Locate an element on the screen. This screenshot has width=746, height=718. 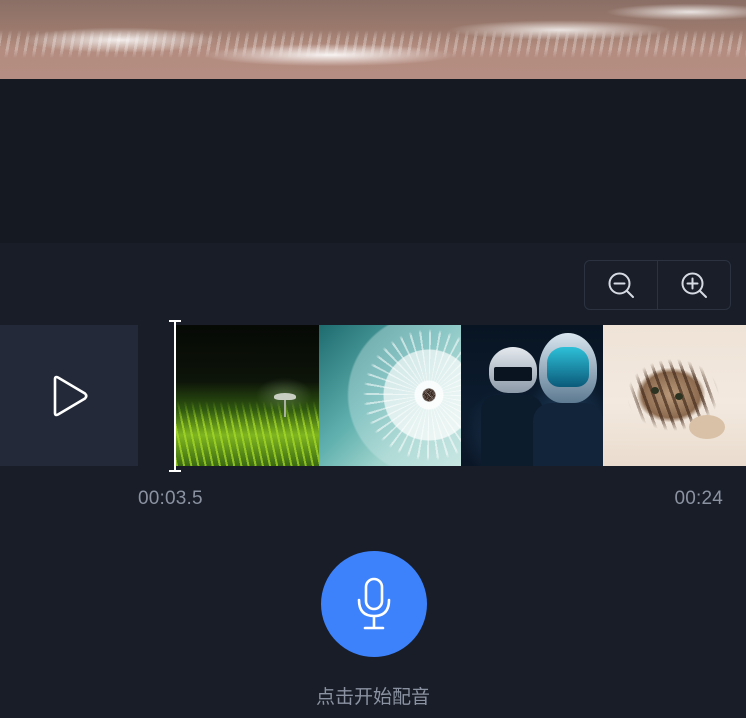
video-preview is located at coordinates (373, 39).